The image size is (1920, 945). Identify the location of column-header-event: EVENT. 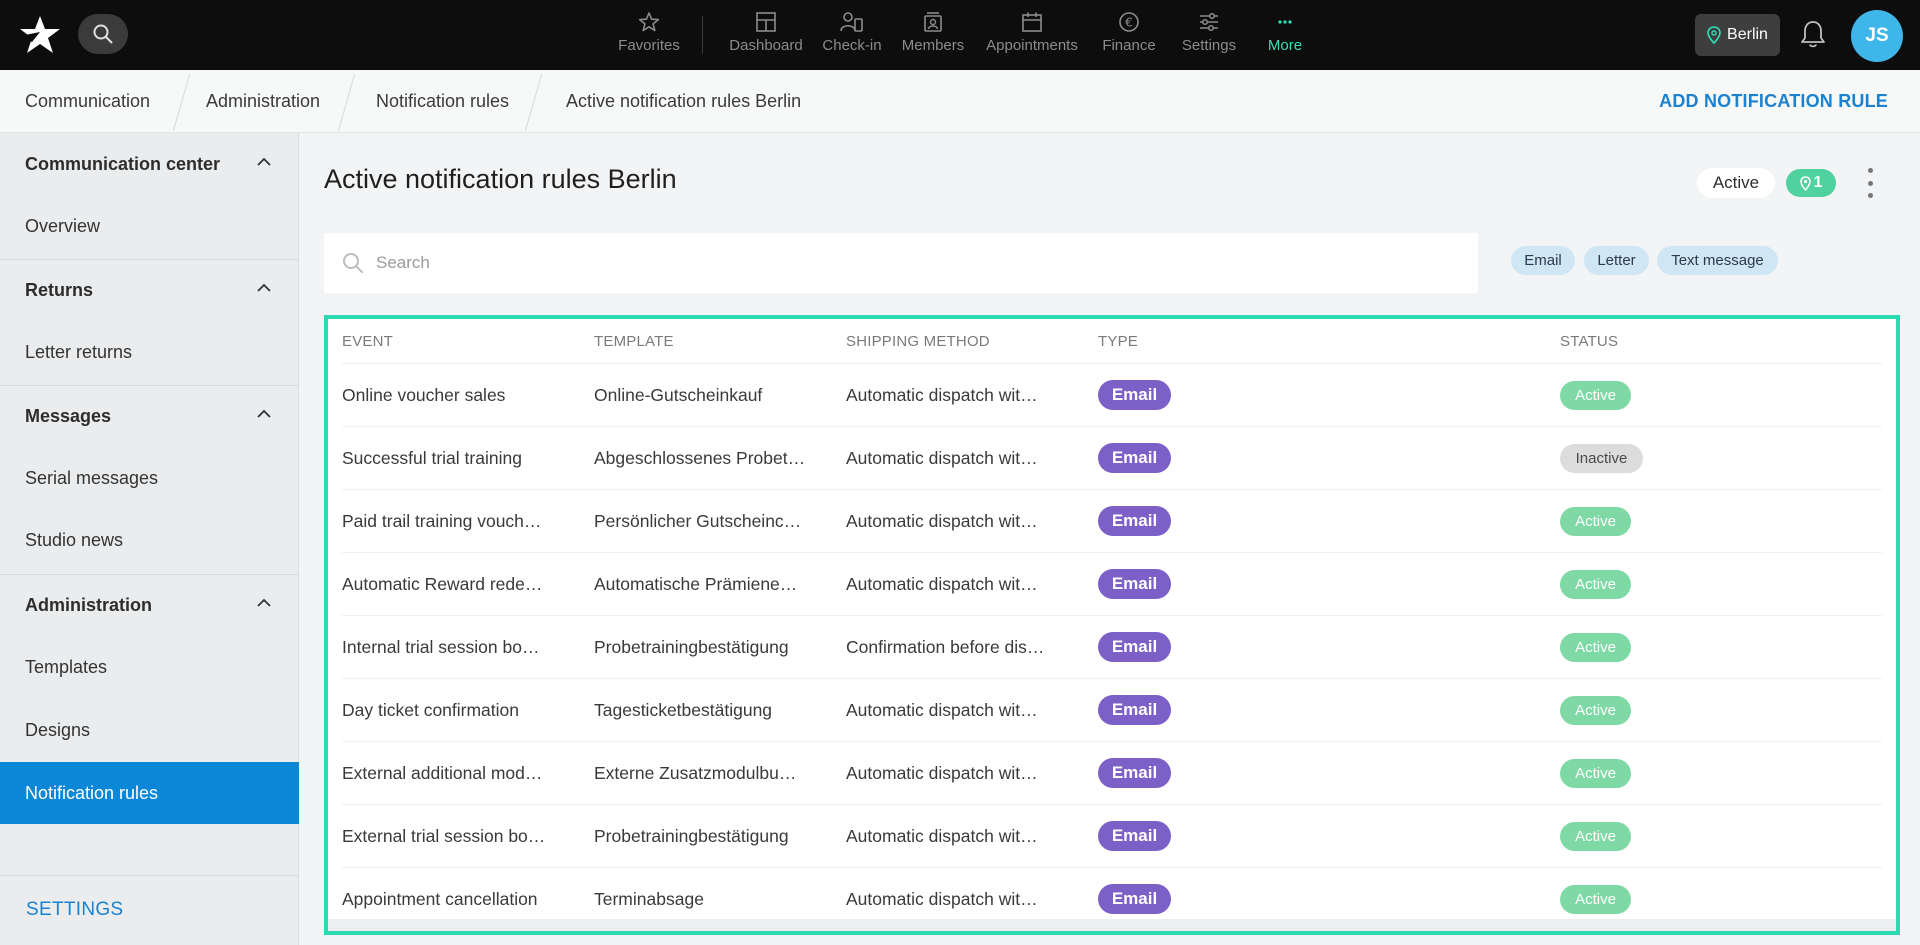
(367, 341).